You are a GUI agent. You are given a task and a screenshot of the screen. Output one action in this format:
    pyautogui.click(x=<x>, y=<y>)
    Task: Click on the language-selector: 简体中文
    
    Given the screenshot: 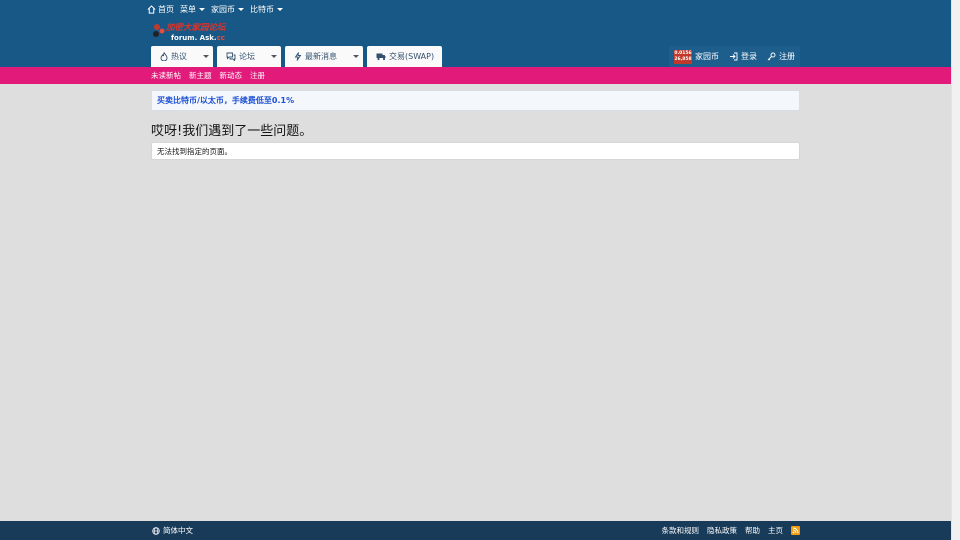 What is the action you would take?
    pyautogui.click(x=172, y=530)
    